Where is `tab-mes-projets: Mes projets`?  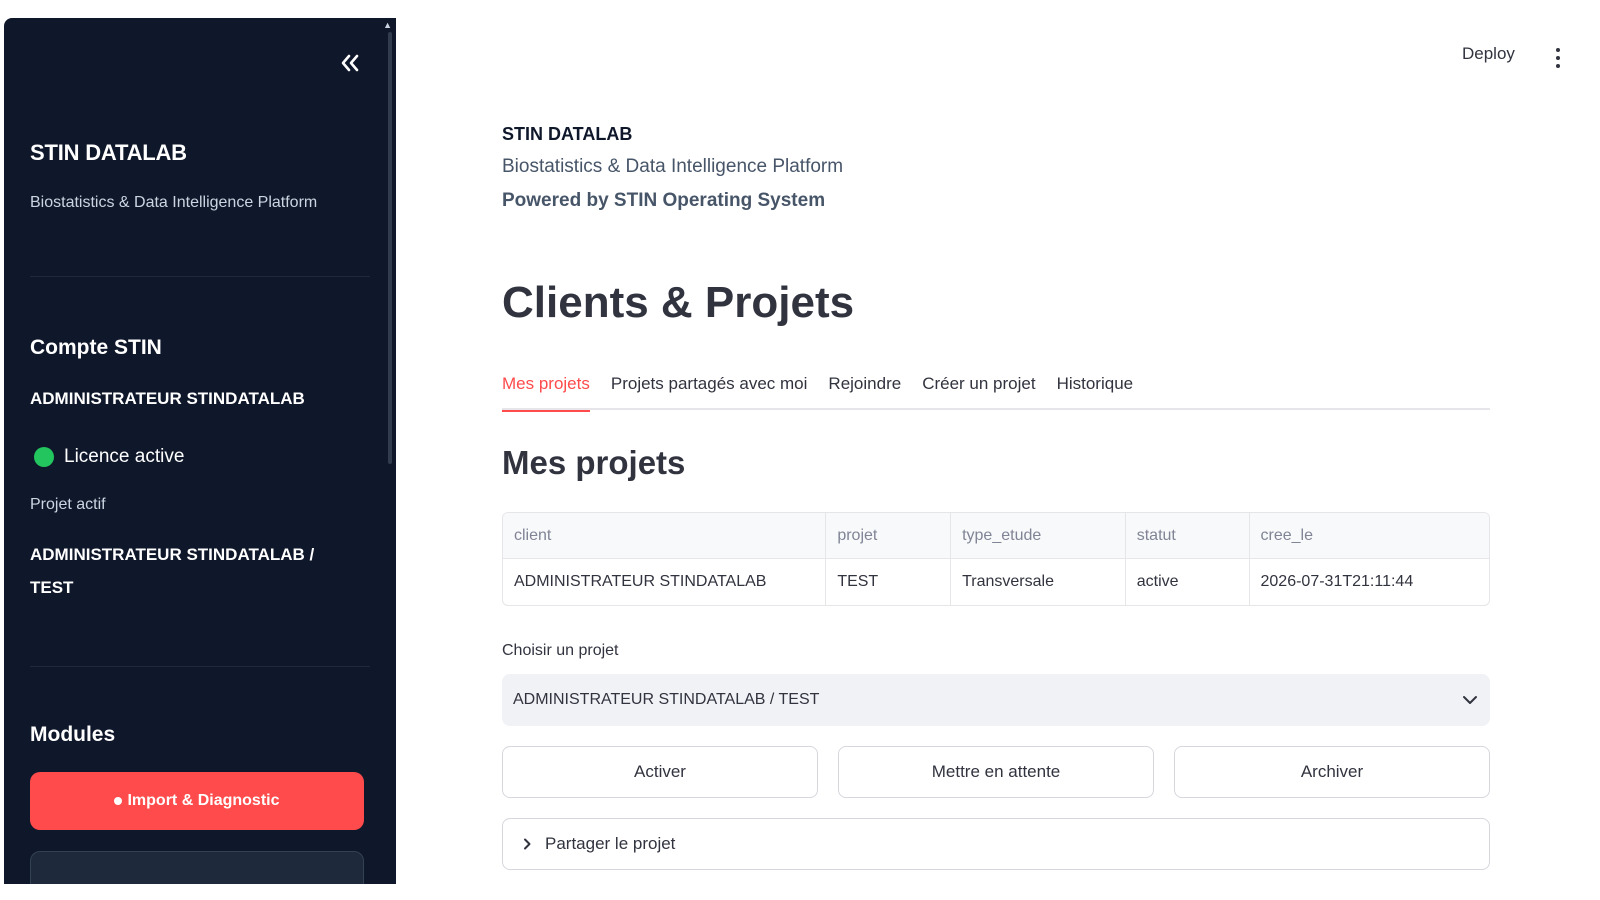 tab-mes-projets: Mes projets is located at coordinates (546, 387).